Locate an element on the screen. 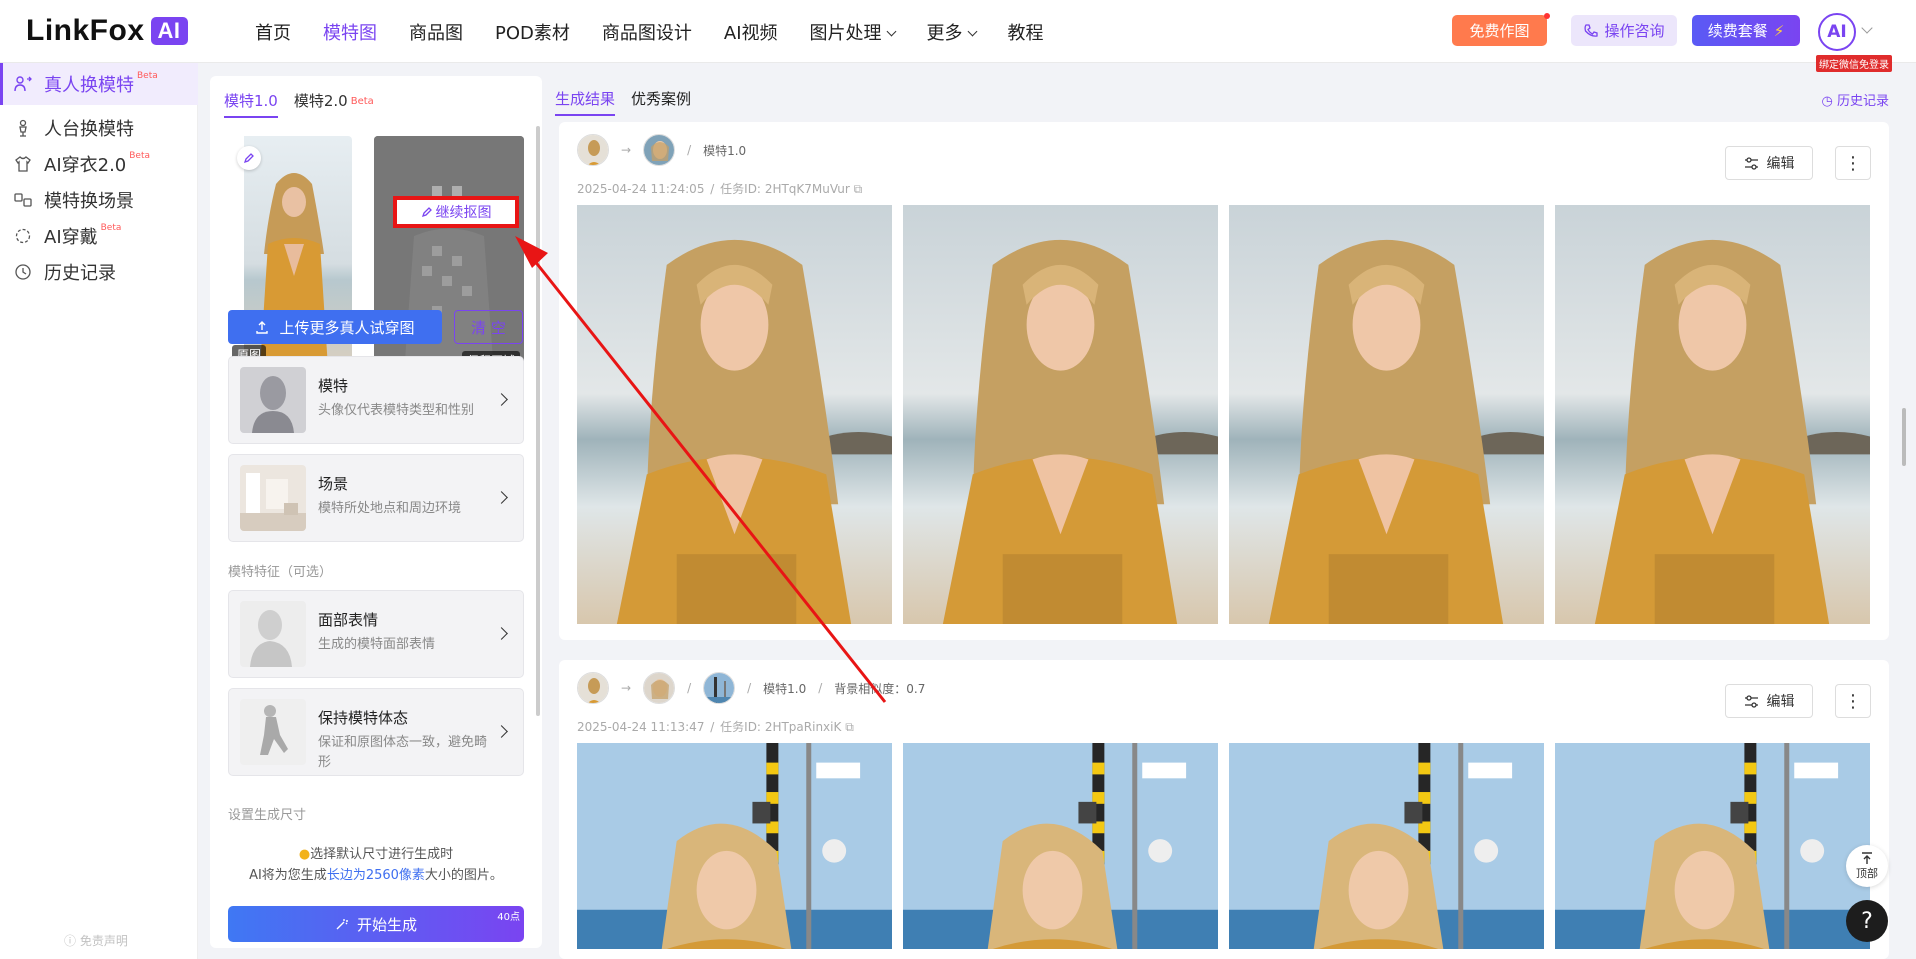  renew-plan-button: 续费套餐 ⚡ is located at coordinates (1746, 30).